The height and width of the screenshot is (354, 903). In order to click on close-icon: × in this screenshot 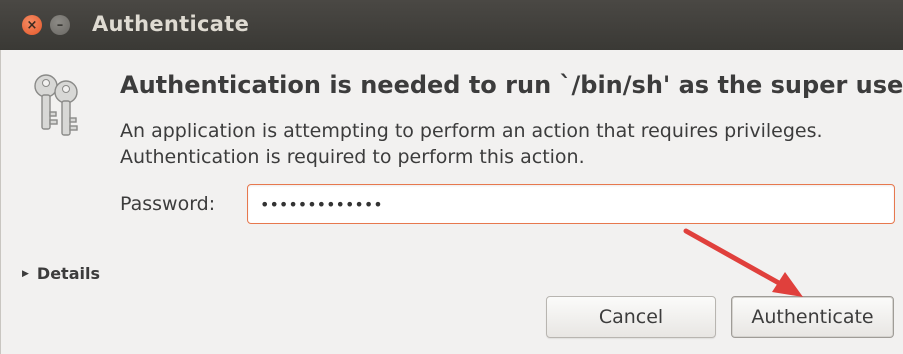, I will do `click(32, 25)`.